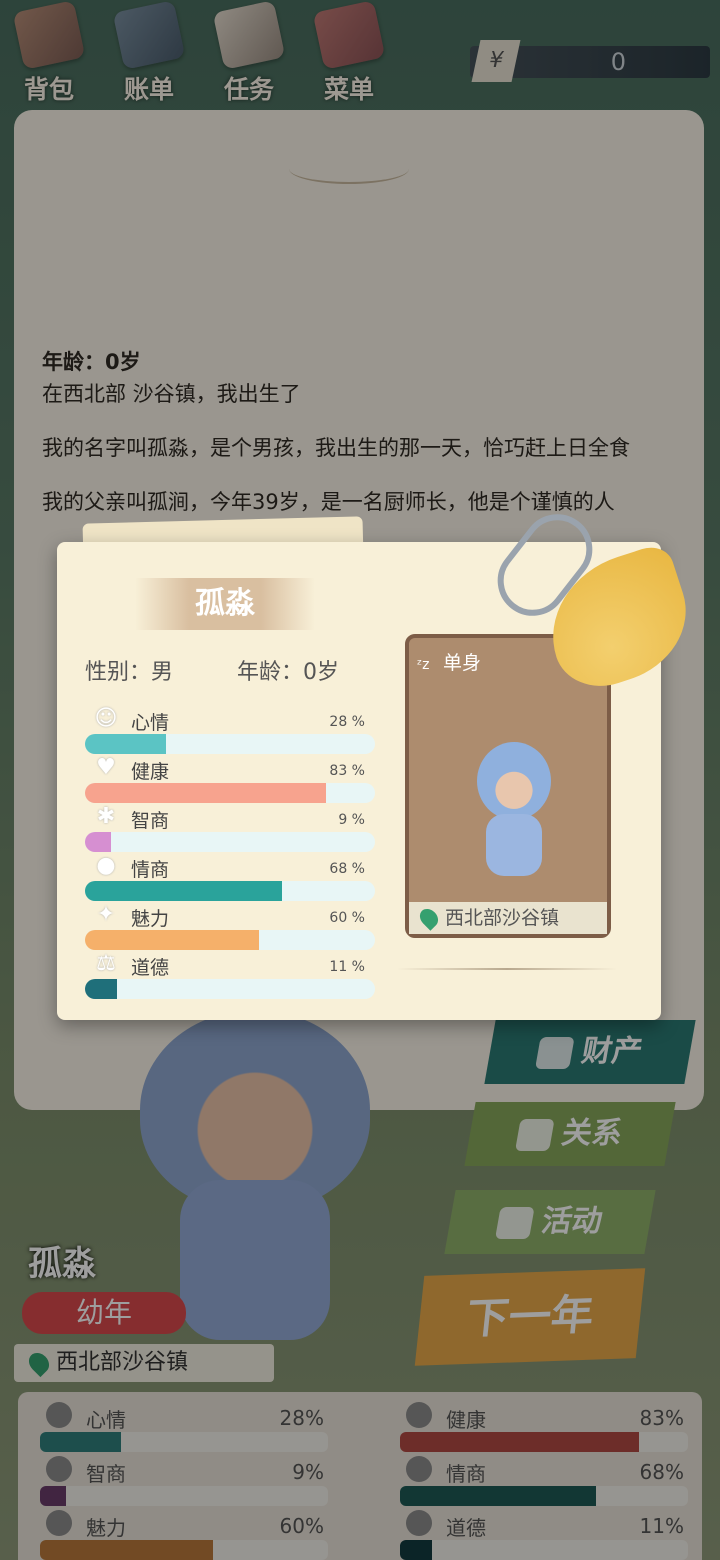 This screenshot has width=720, height=1560. I want to click on sleep-icon: ᶻz, so click(423, 665).